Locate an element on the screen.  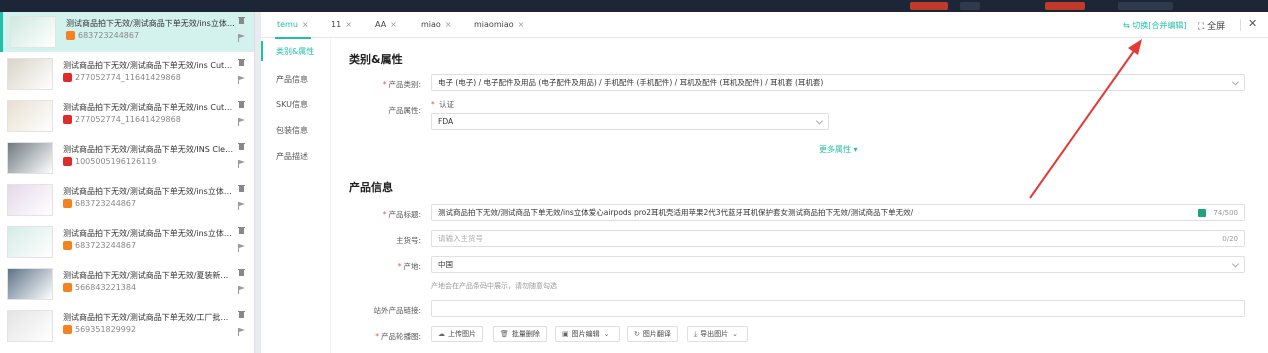
translate-icon is located at coordinates (1202, 213).